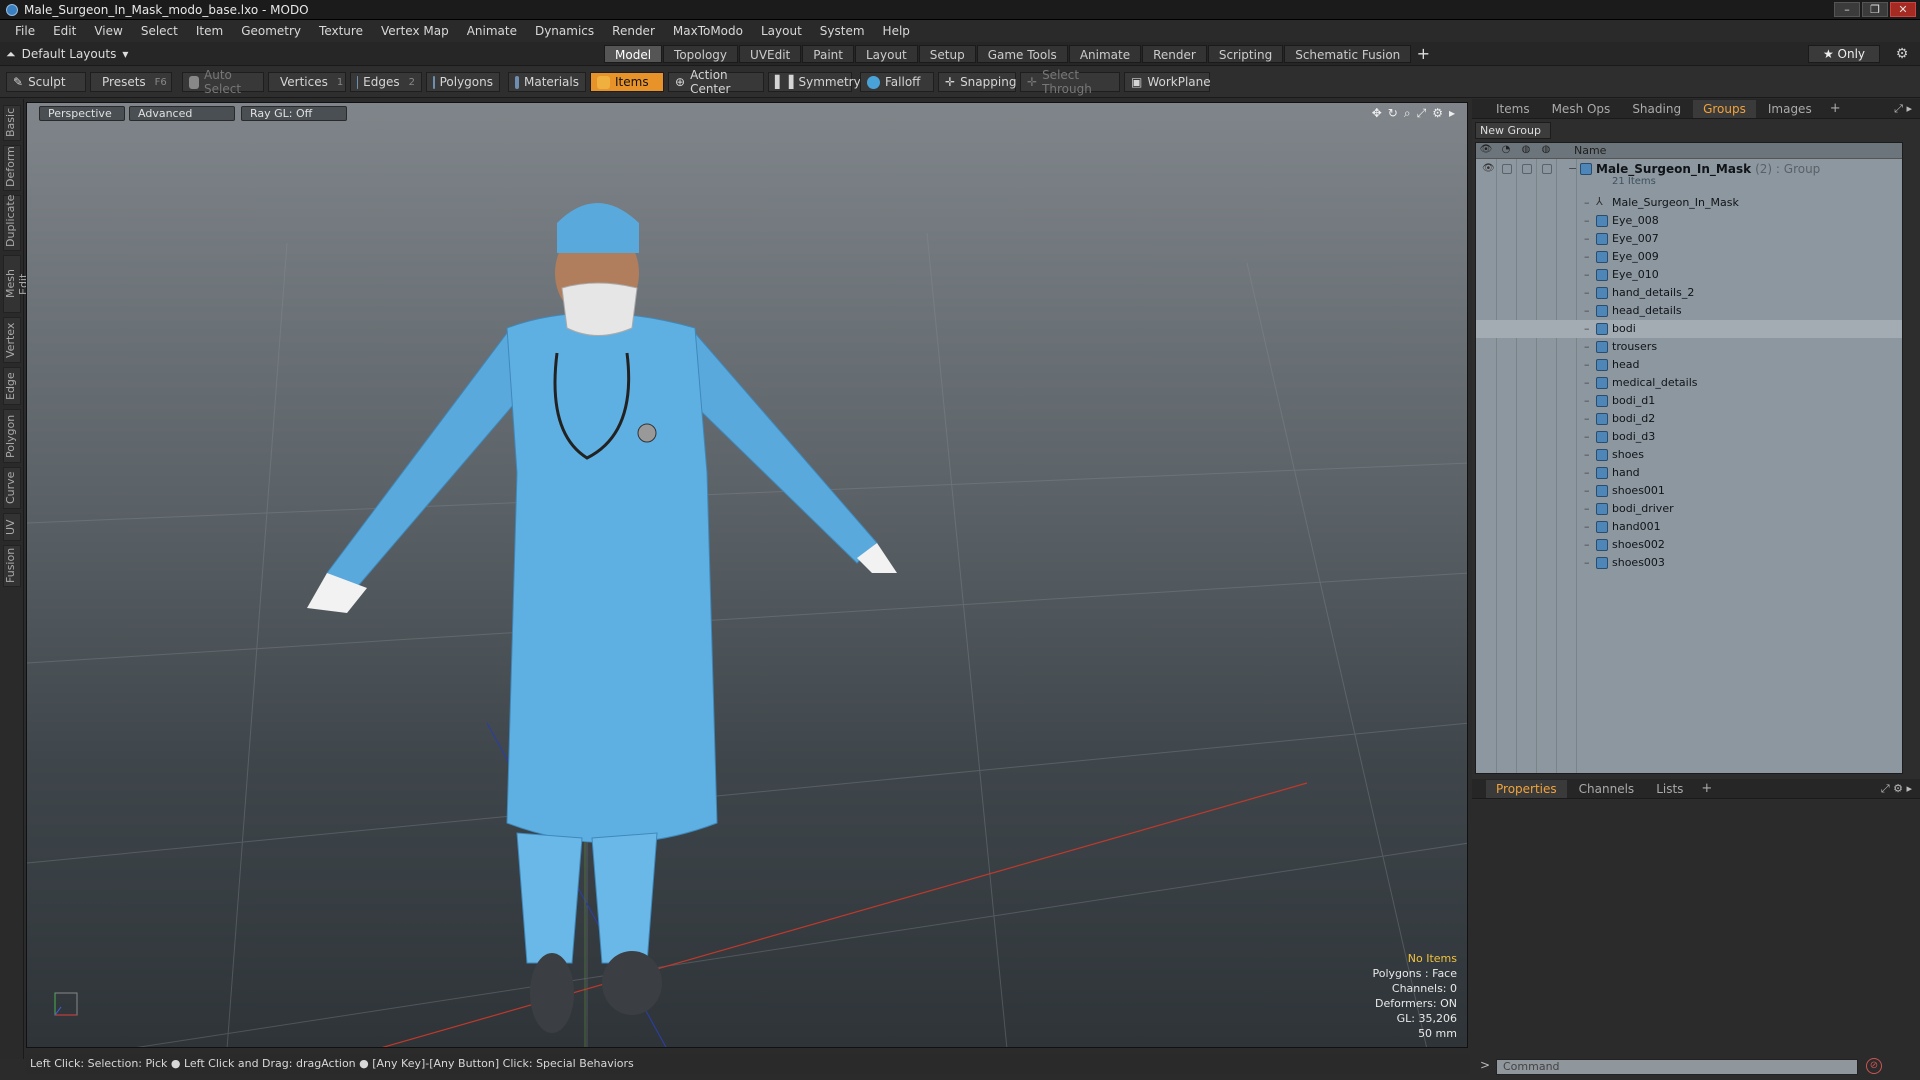 The height and width of the screenshot is (1080, 1920). I want to click on tab-layout: Layout, so click(886, 54).